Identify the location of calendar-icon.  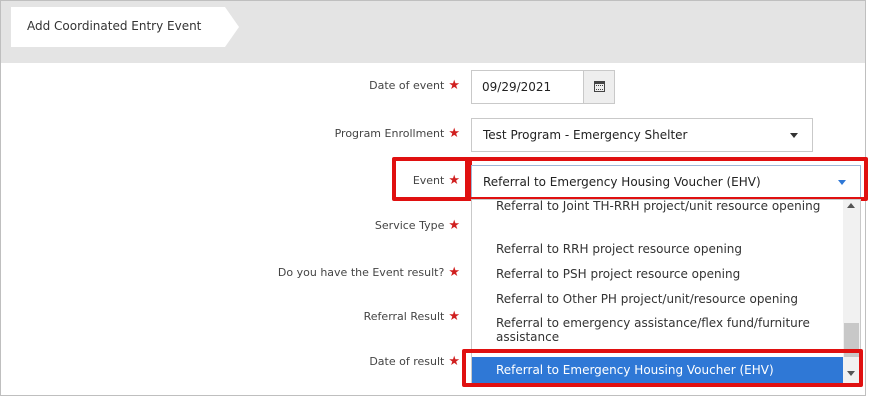
(599, 86).